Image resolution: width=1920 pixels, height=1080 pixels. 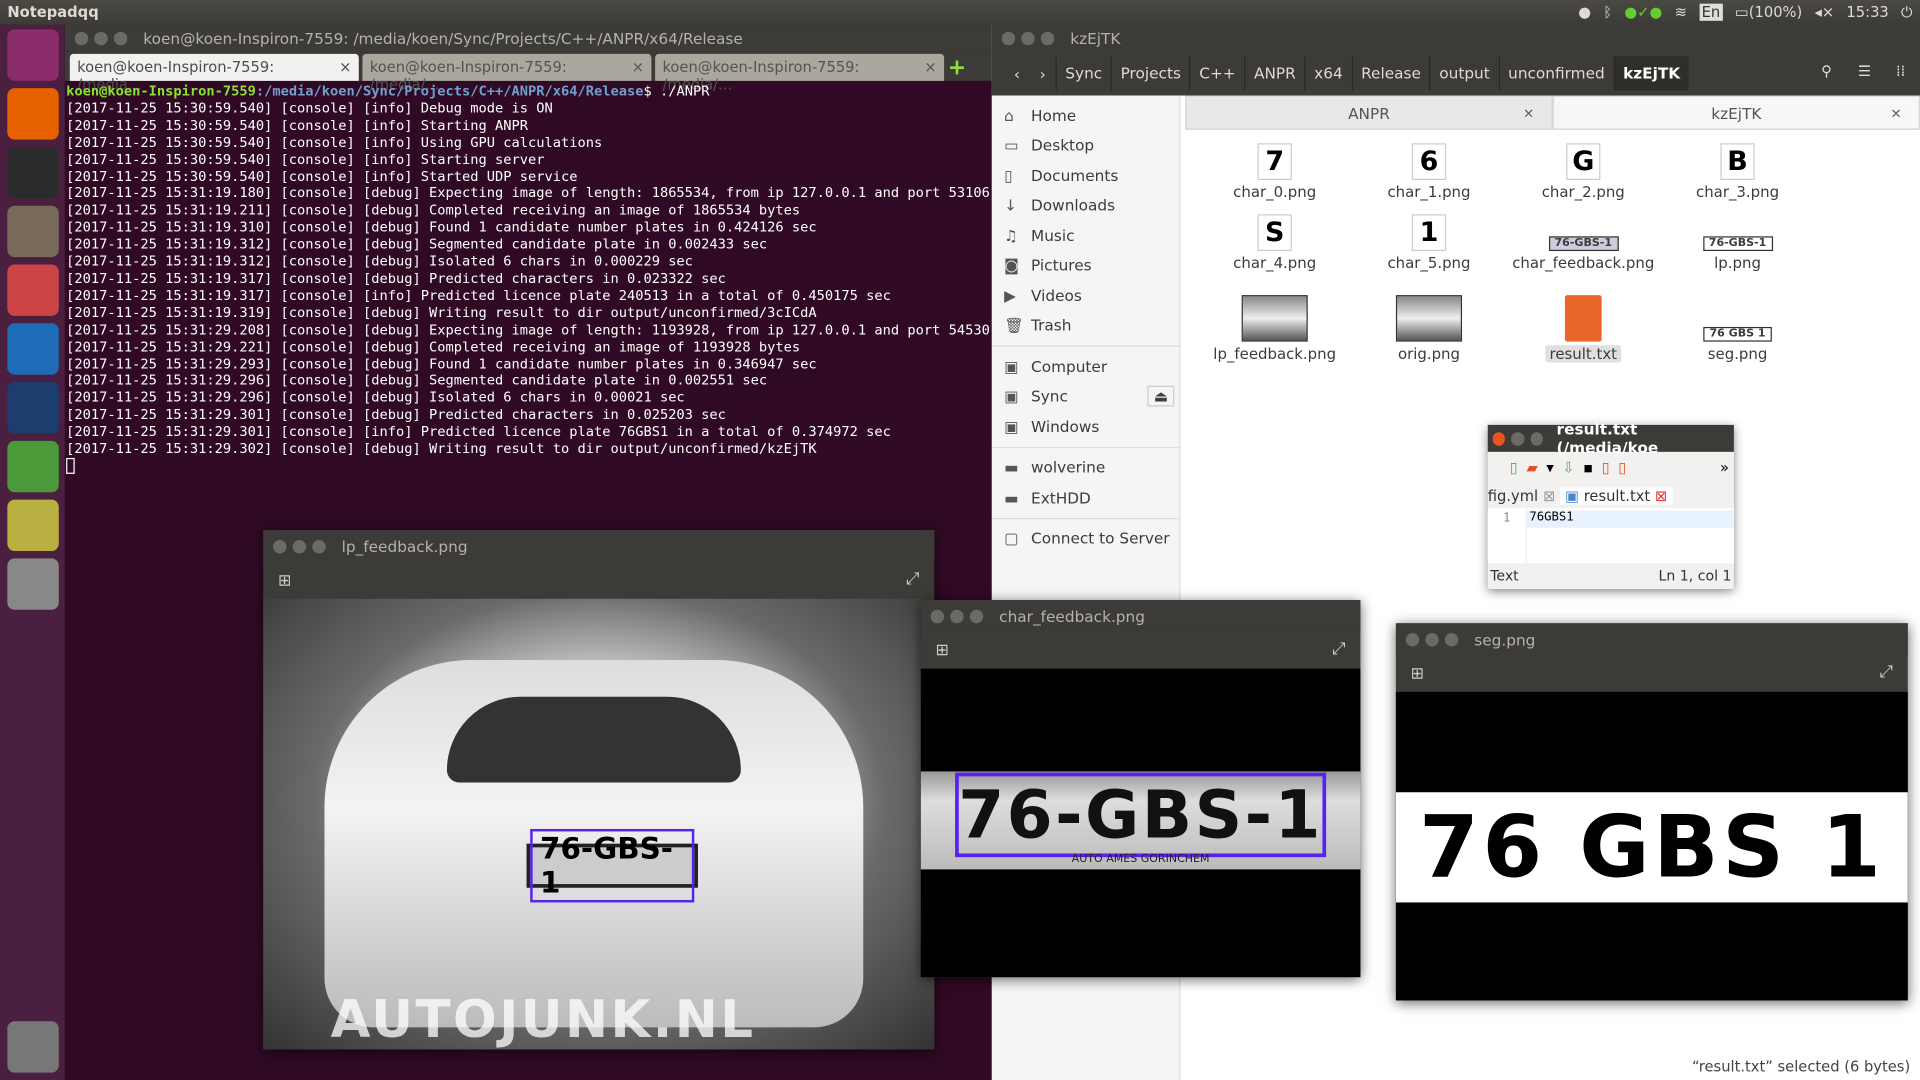 I want to click on grid-view-icon: ⁞⁞, so click(x=1900, y=70).